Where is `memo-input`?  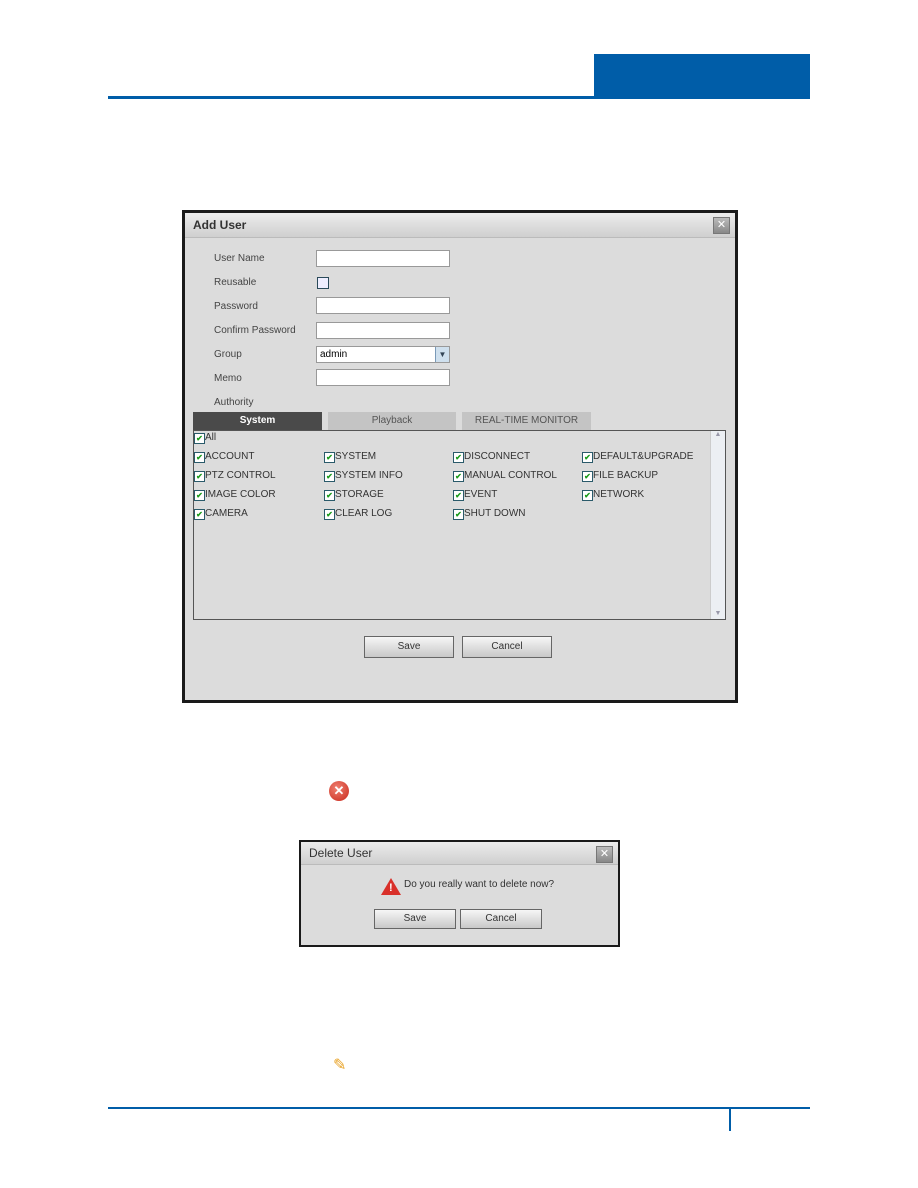
memo-input is located at coordinates (383, 377).